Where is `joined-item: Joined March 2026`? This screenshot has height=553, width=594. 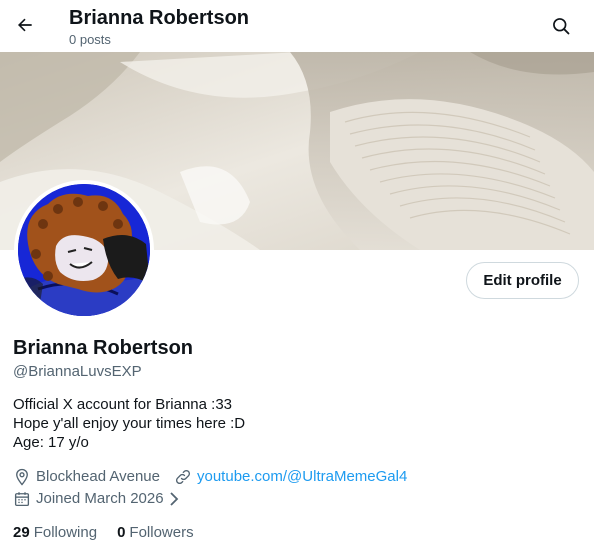
joined-item: Joined March 2026 is located at coordinates (97, 498).